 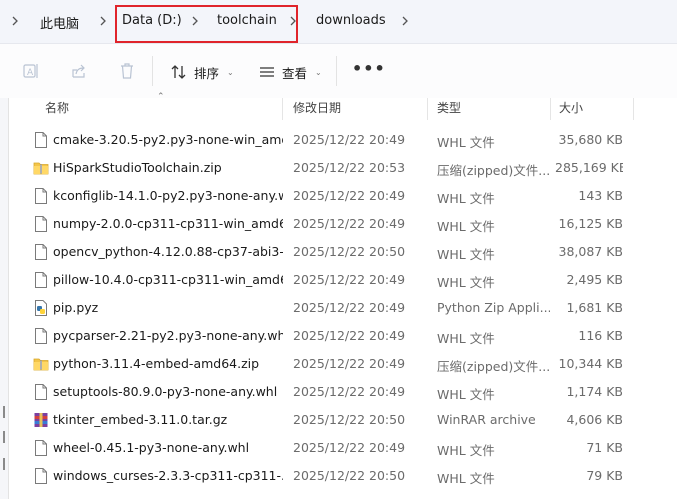 I want to click on red-highlight-annotation, so click(x=206, y=24).